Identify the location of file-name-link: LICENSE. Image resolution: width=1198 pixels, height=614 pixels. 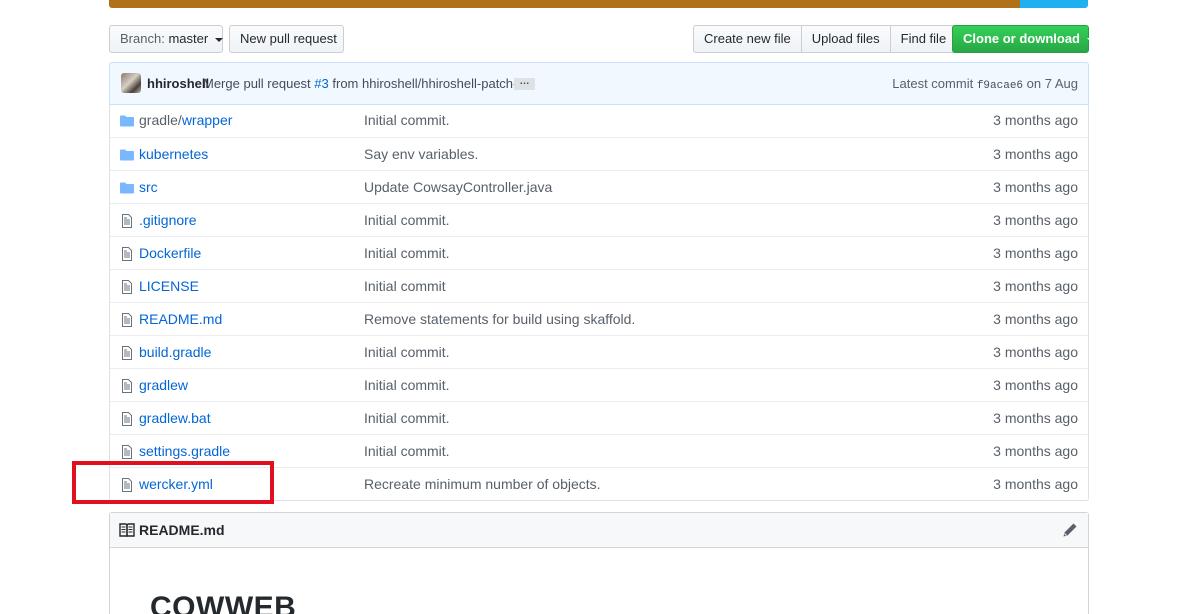
(169, 286).